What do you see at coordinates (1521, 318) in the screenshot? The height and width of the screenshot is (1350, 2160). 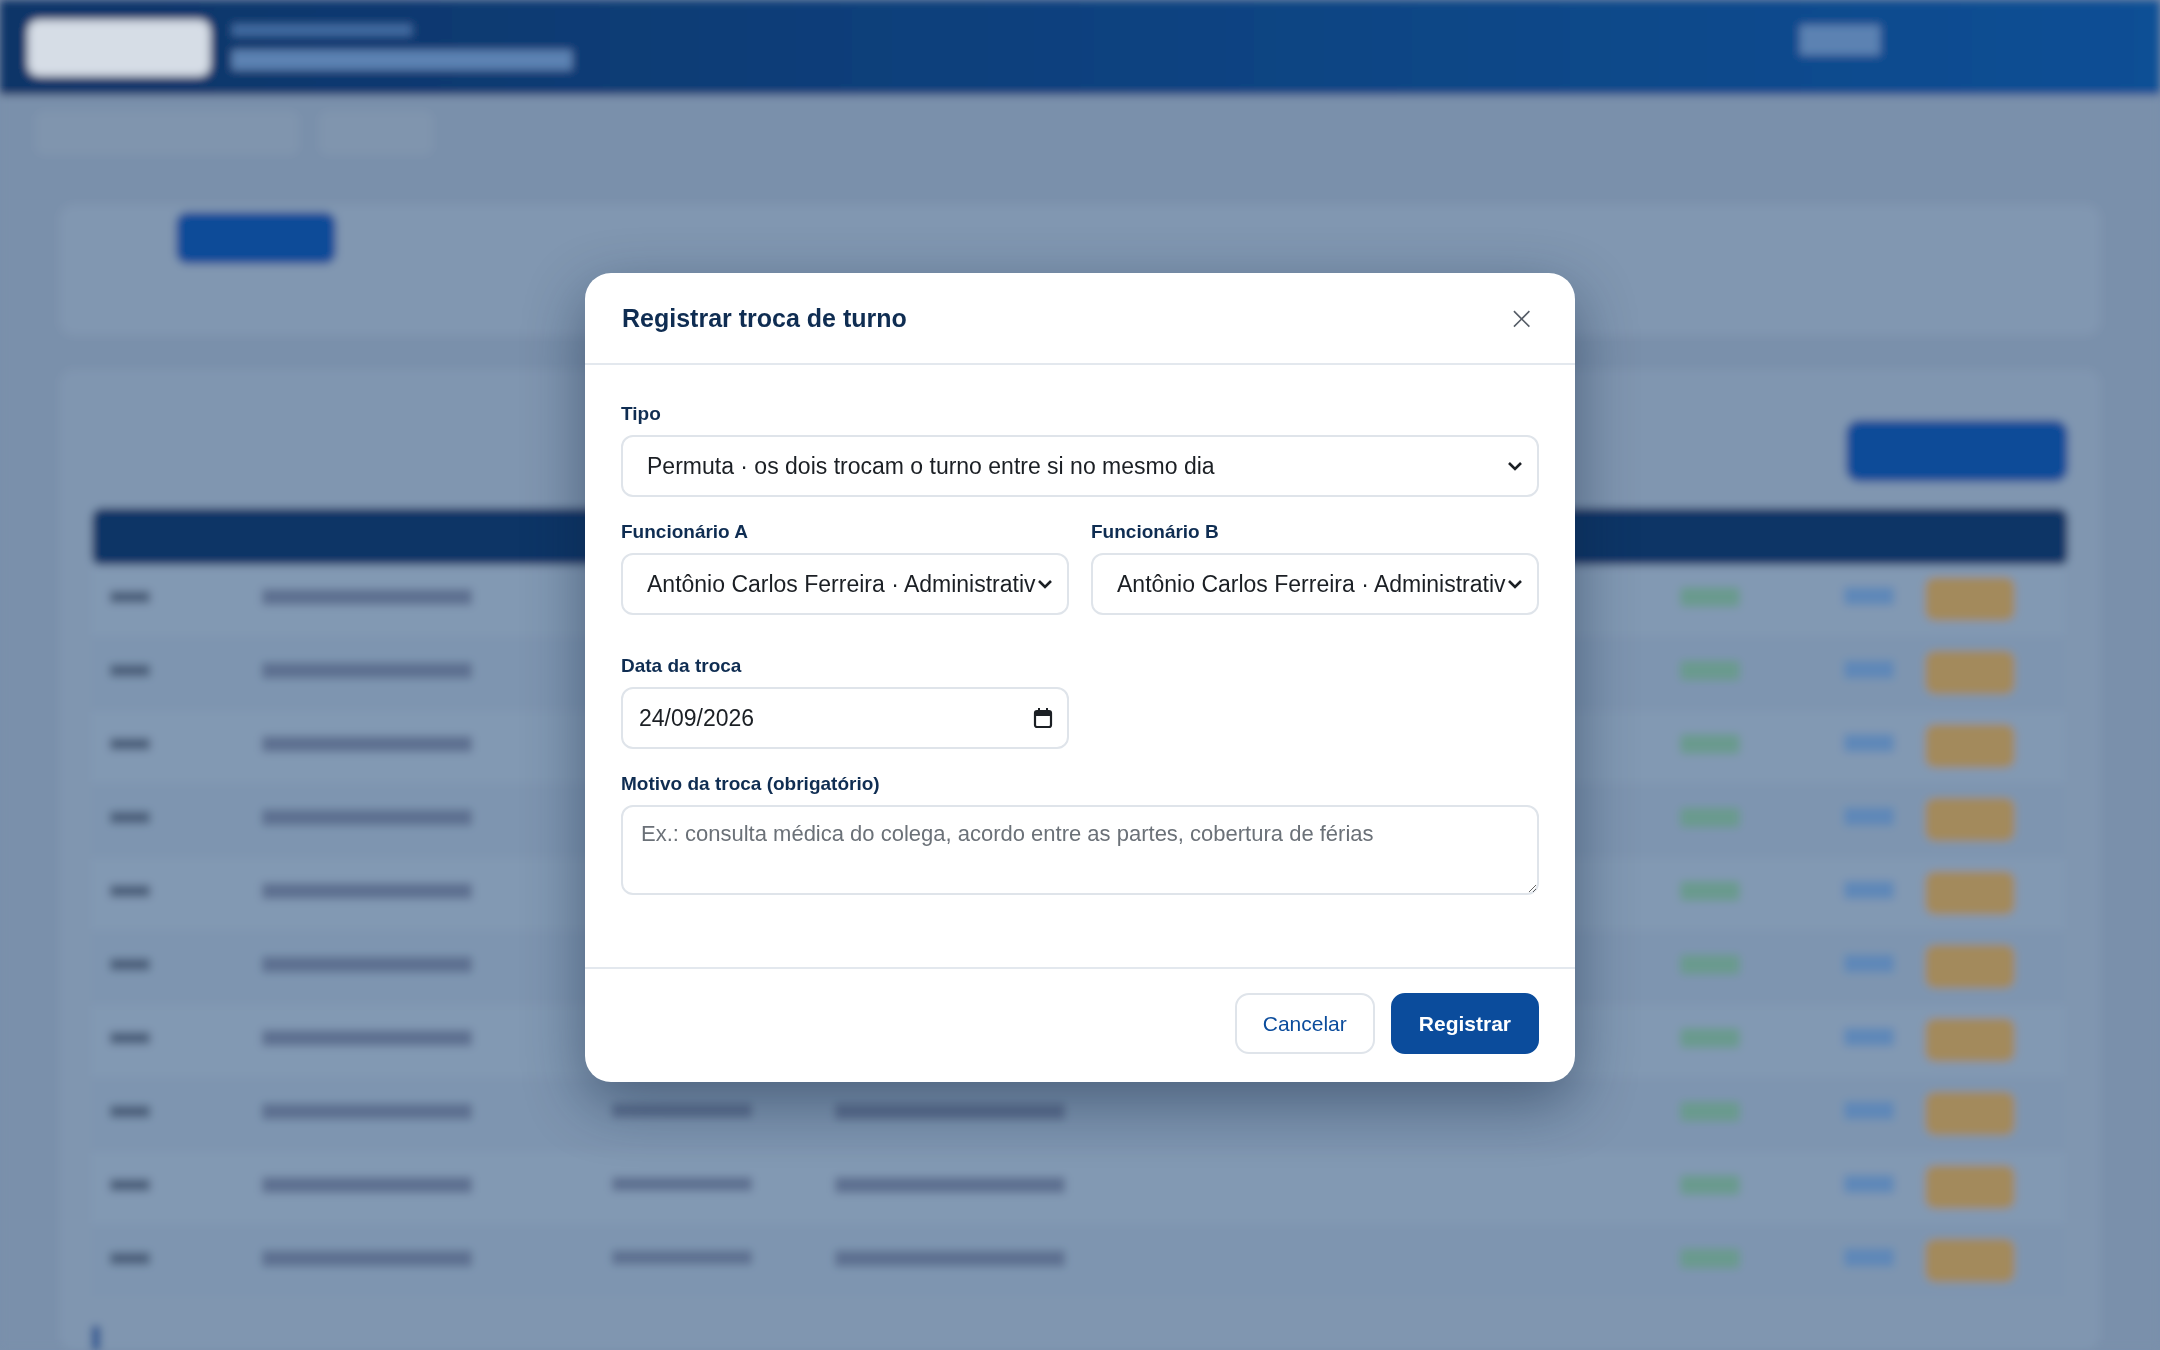 I see `close-button: ×` at bounding box center [1521, 318].